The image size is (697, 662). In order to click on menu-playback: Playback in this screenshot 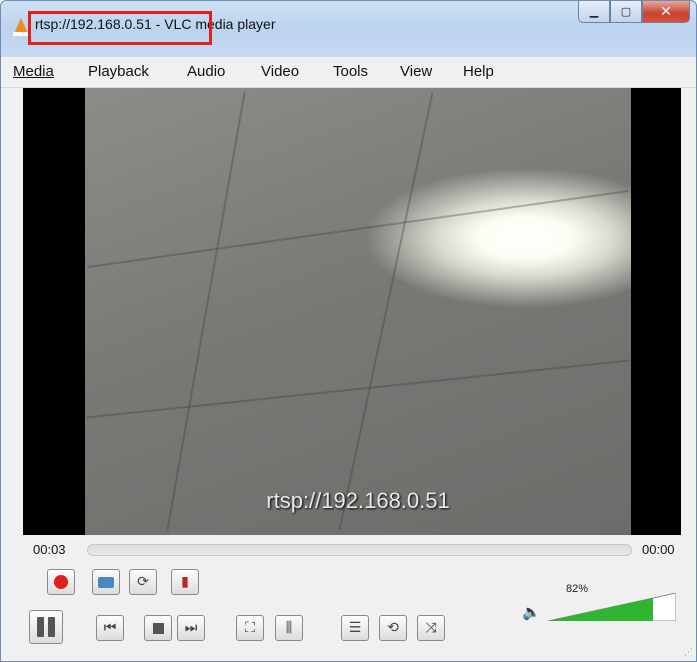, I will do `click(118, 71)`.